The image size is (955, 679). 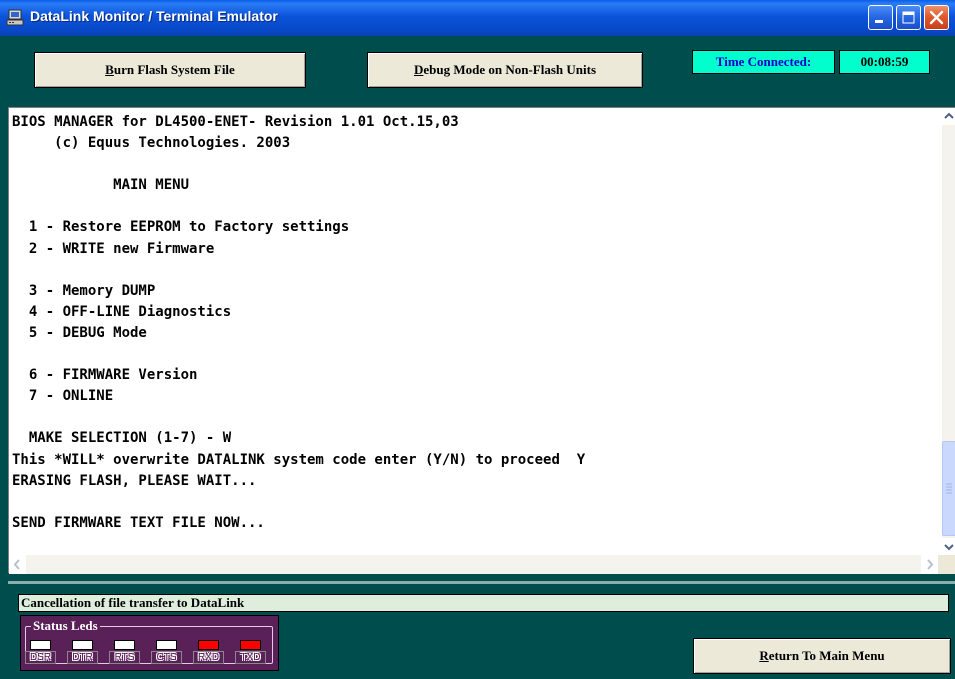 I want to click on return-button-accel: R, so click(x=764, y=655).